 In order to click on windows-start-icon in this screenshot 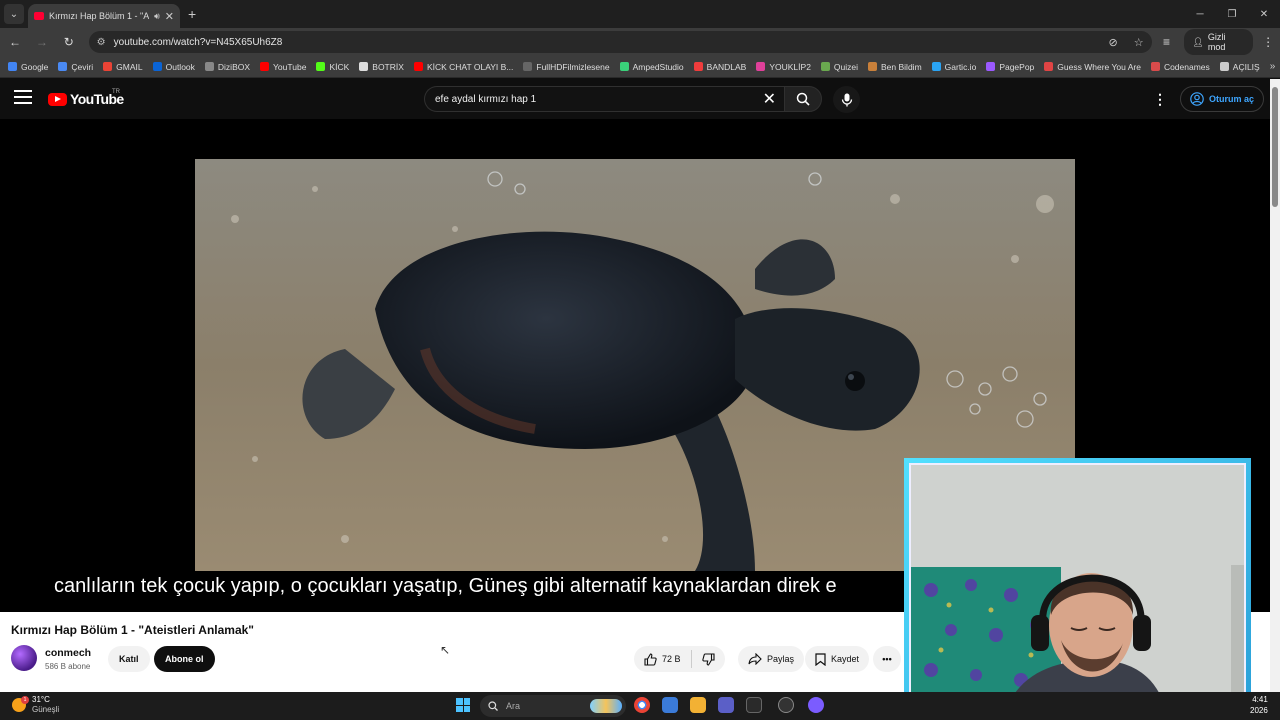, I will do `click(463, 705)`.